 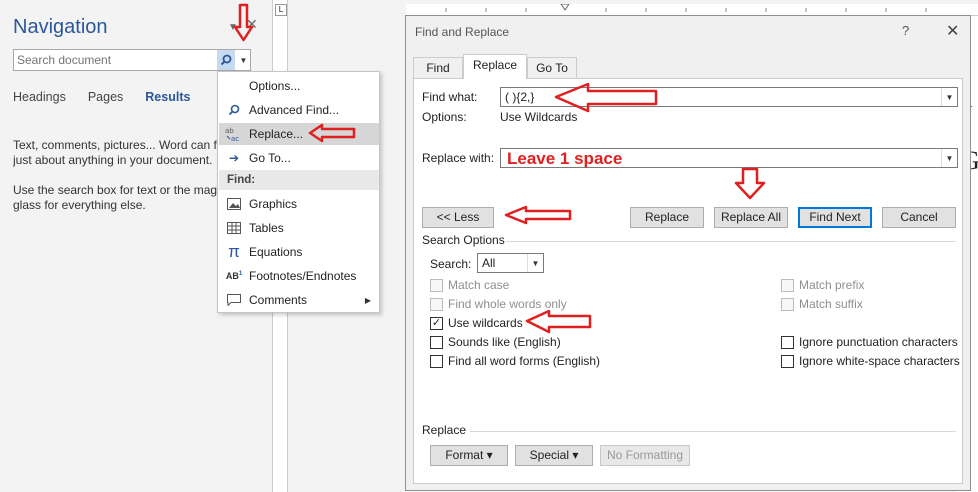 What do you see at coordinates (495, 66) in the screenshot?
I see `tab-replace: Replace` at bounding box center [495, 66].